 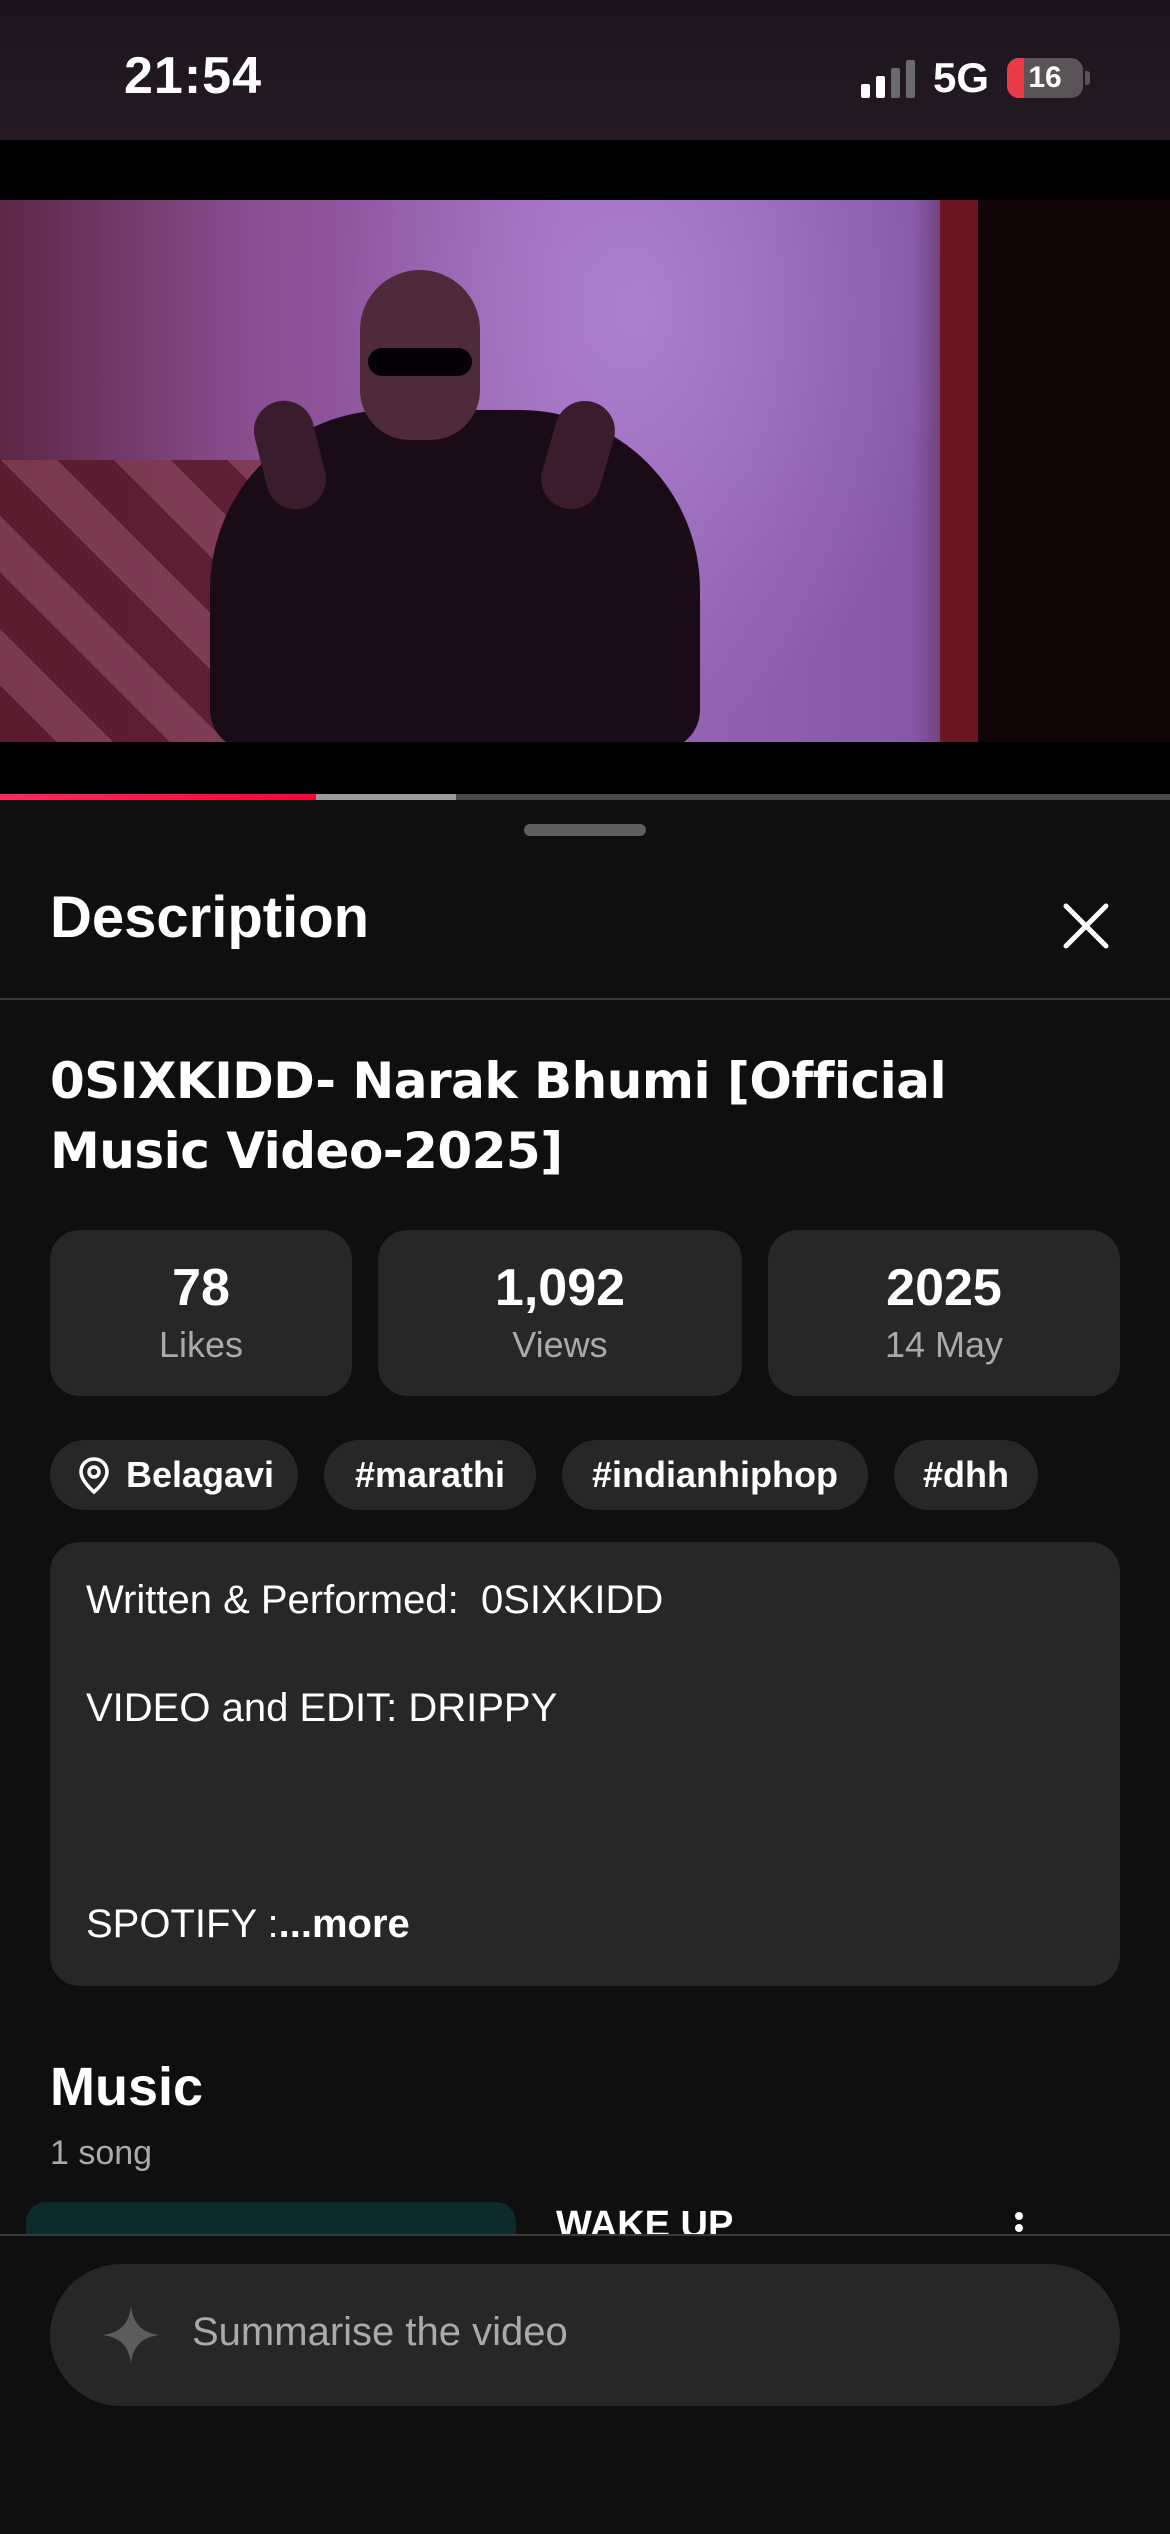 I want to click on summarise-placeholder: Summarise the video, so click(x=380, y=2332).